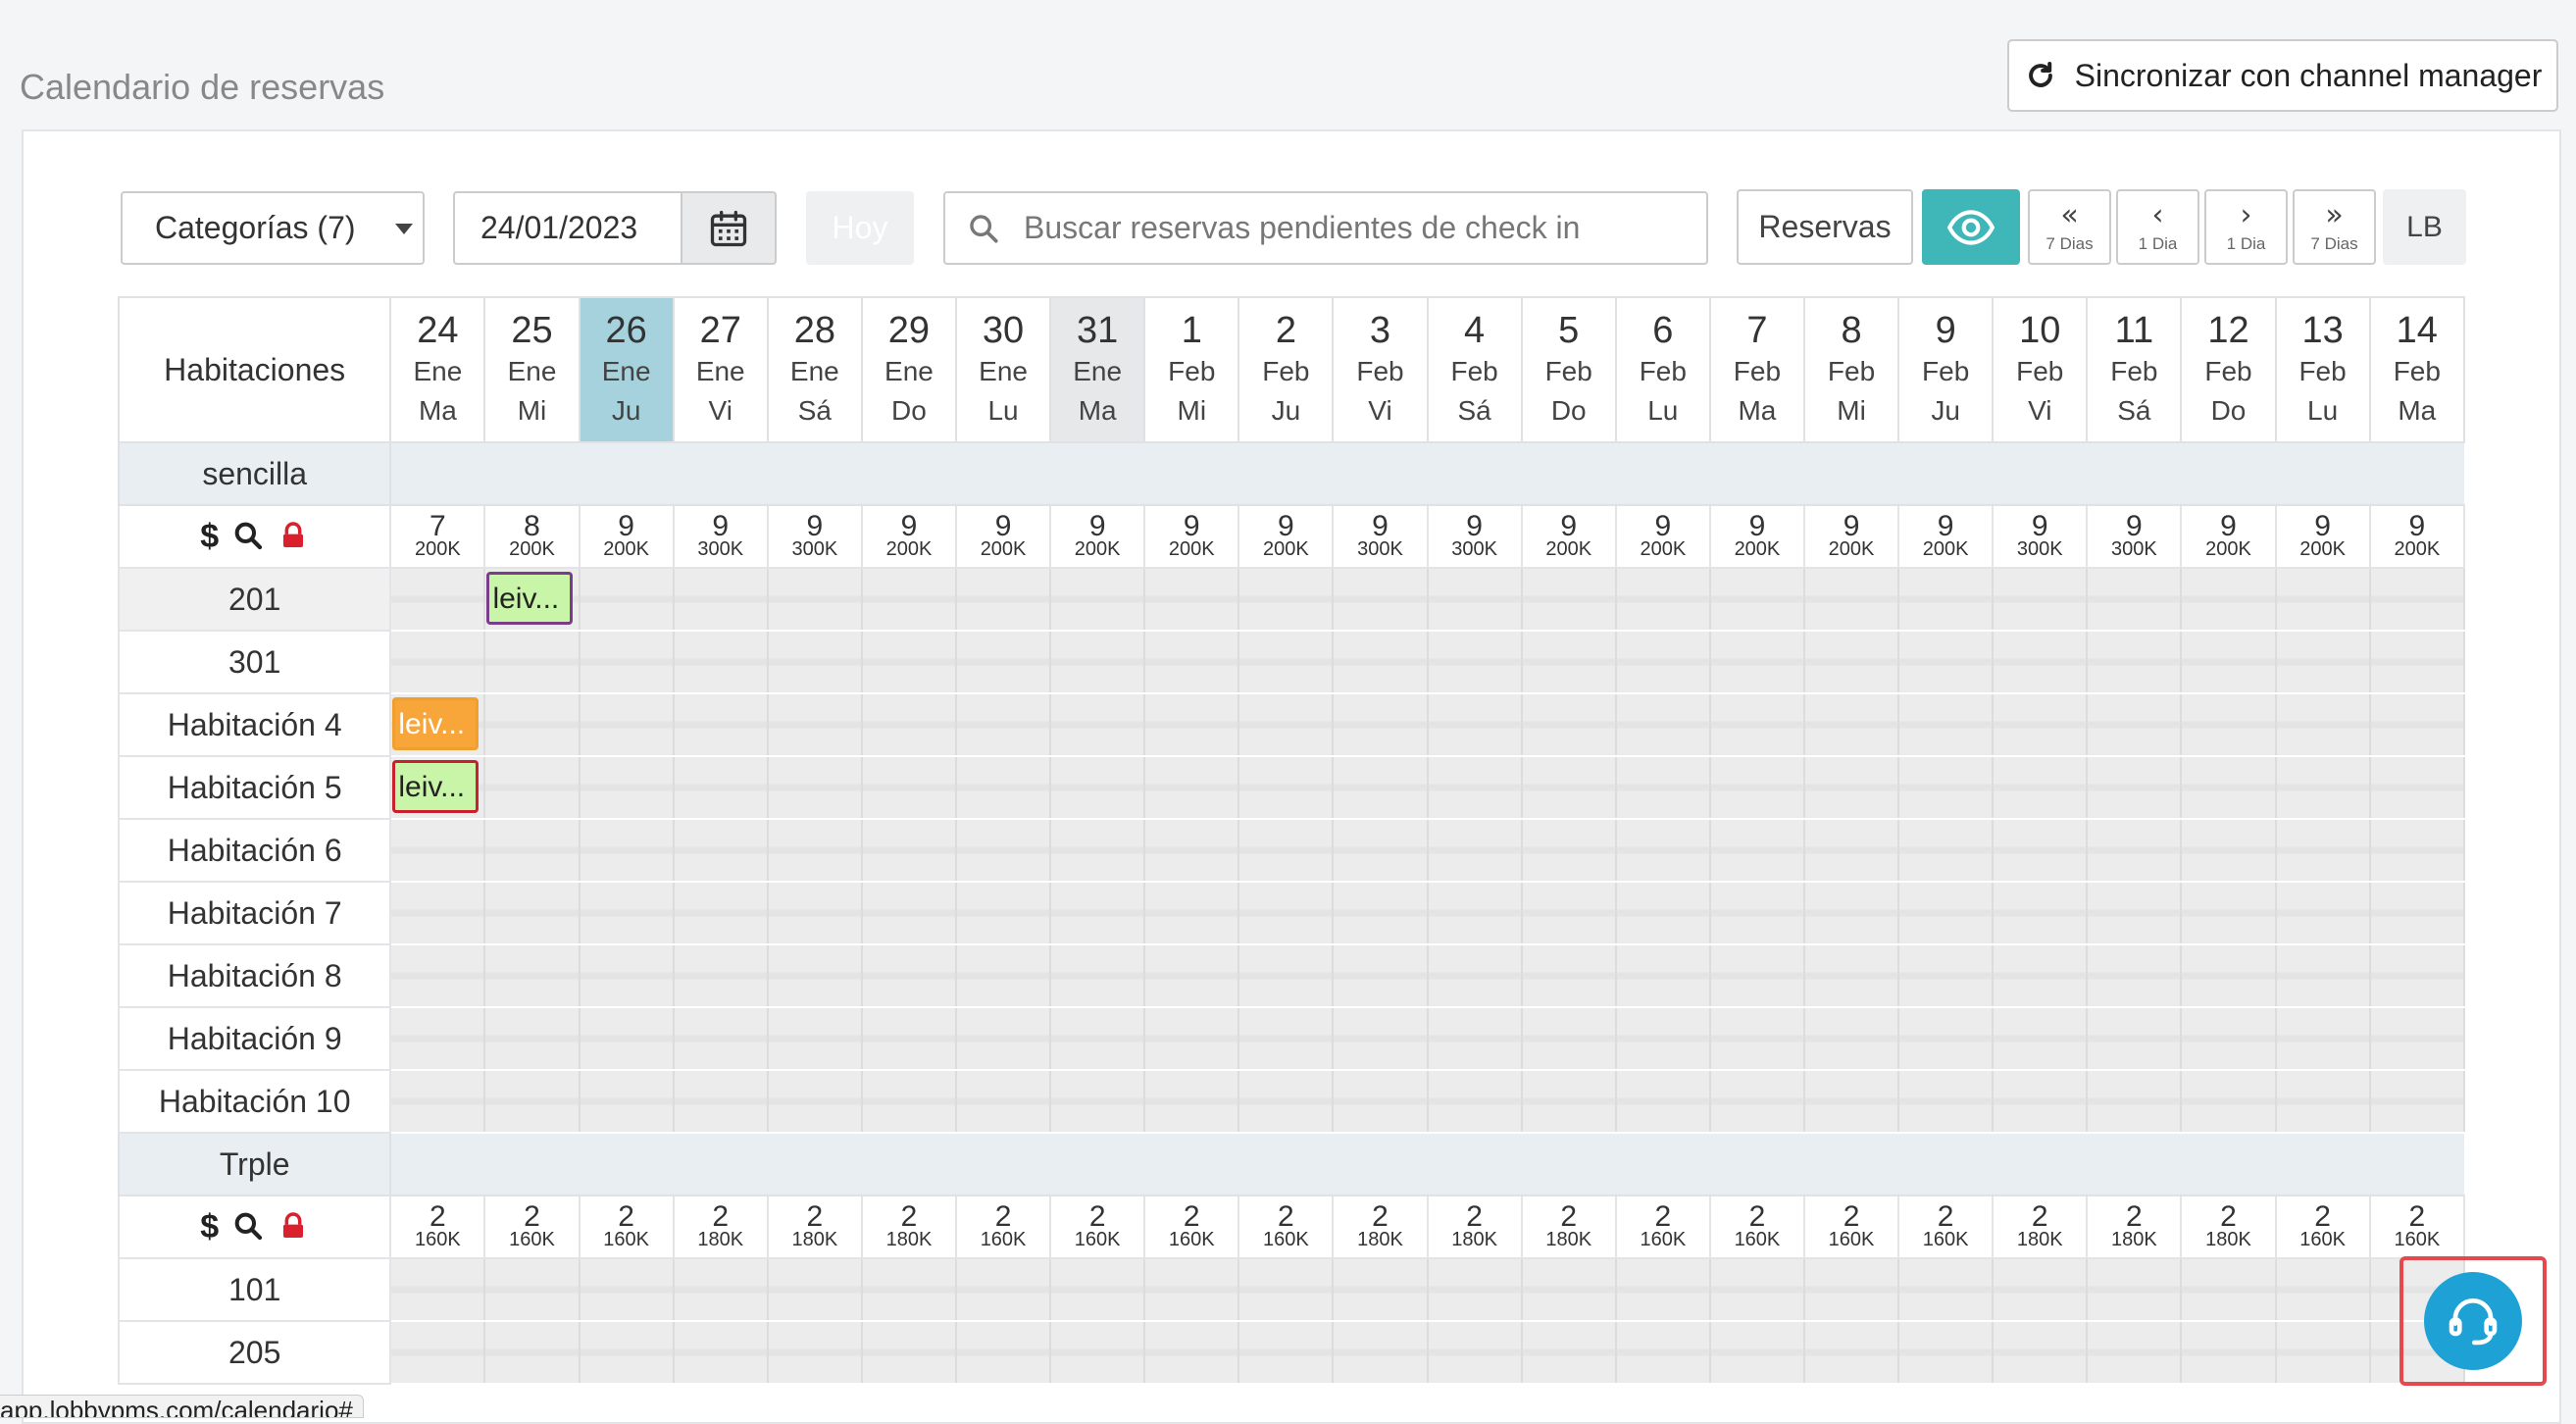  Describe the element at coordinates (2473, 1321) in the screenshot. I see `support-chat-button` at that location.